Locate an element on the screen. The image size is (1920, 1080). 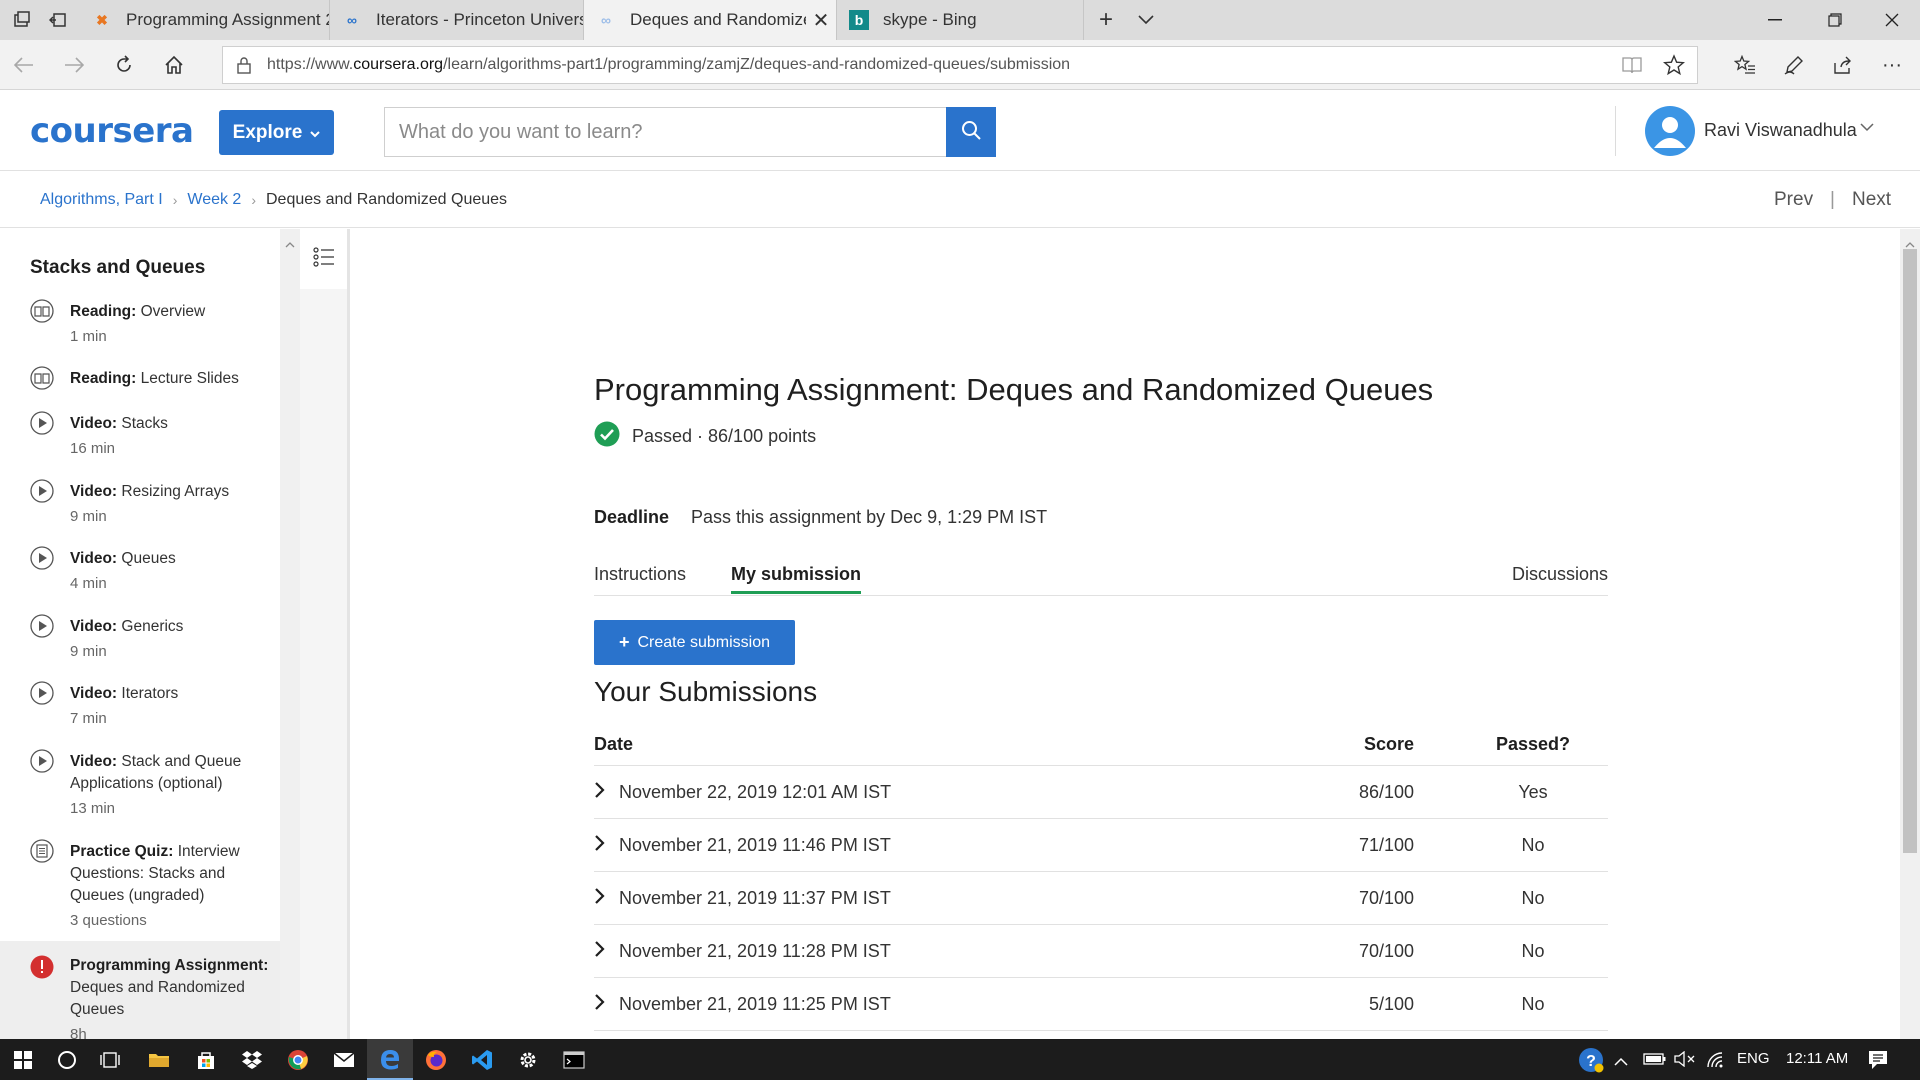
tab-preview-chevron-icon is located at coordinates (1146, 20).